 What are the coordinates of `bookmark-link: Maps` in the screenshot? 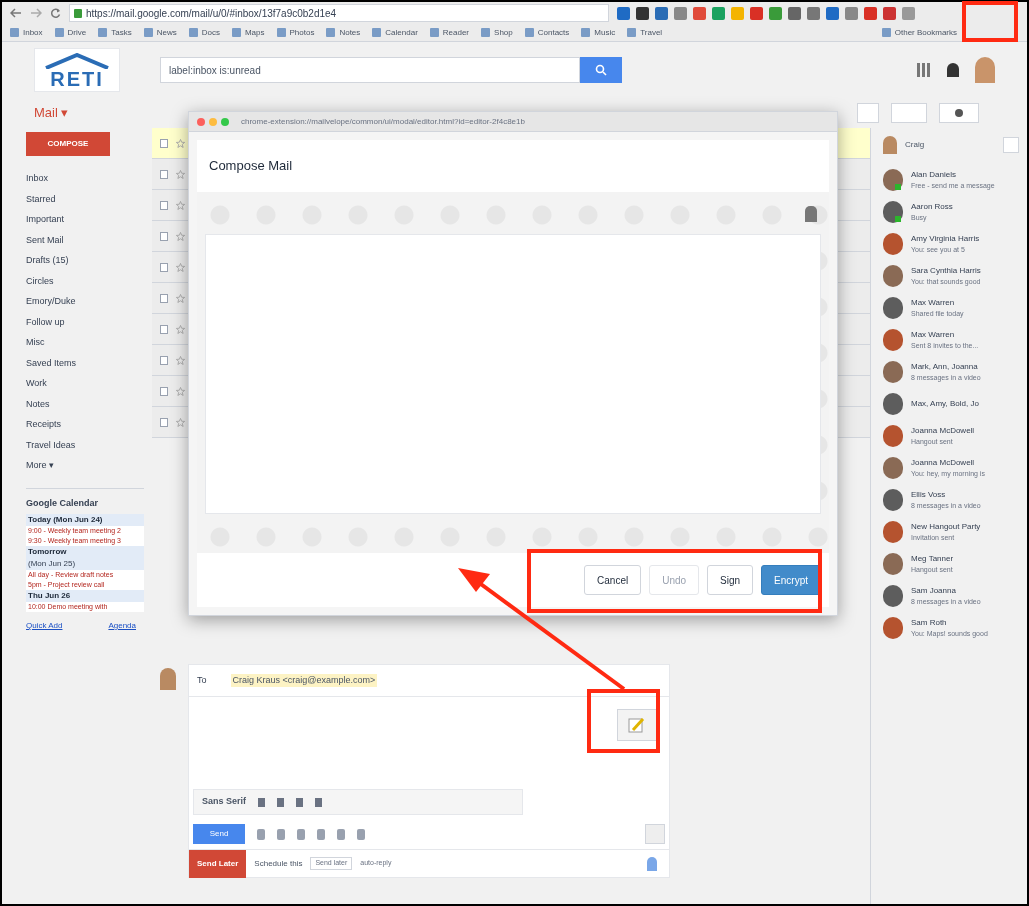 It's located at (254, 32).